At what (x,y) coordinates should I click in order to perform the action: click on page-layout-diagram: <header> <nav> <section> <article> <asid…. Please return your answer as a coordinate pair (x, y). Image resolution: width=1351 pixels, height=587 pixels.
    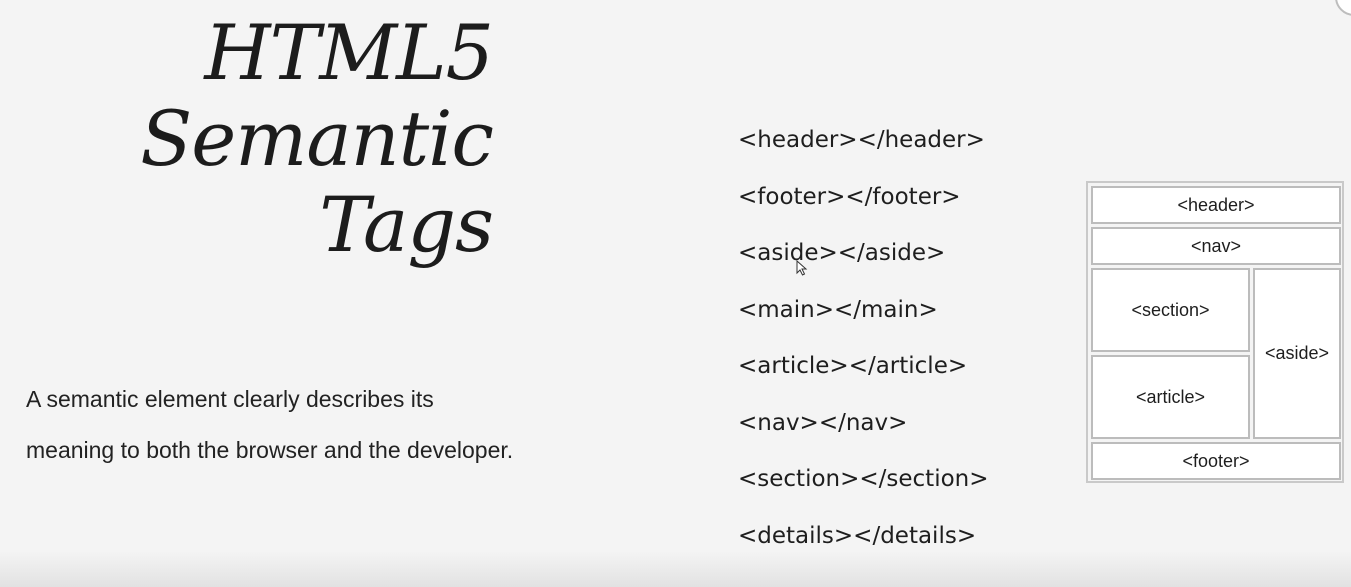
    Looking at the image, I should click on (1215, 332).